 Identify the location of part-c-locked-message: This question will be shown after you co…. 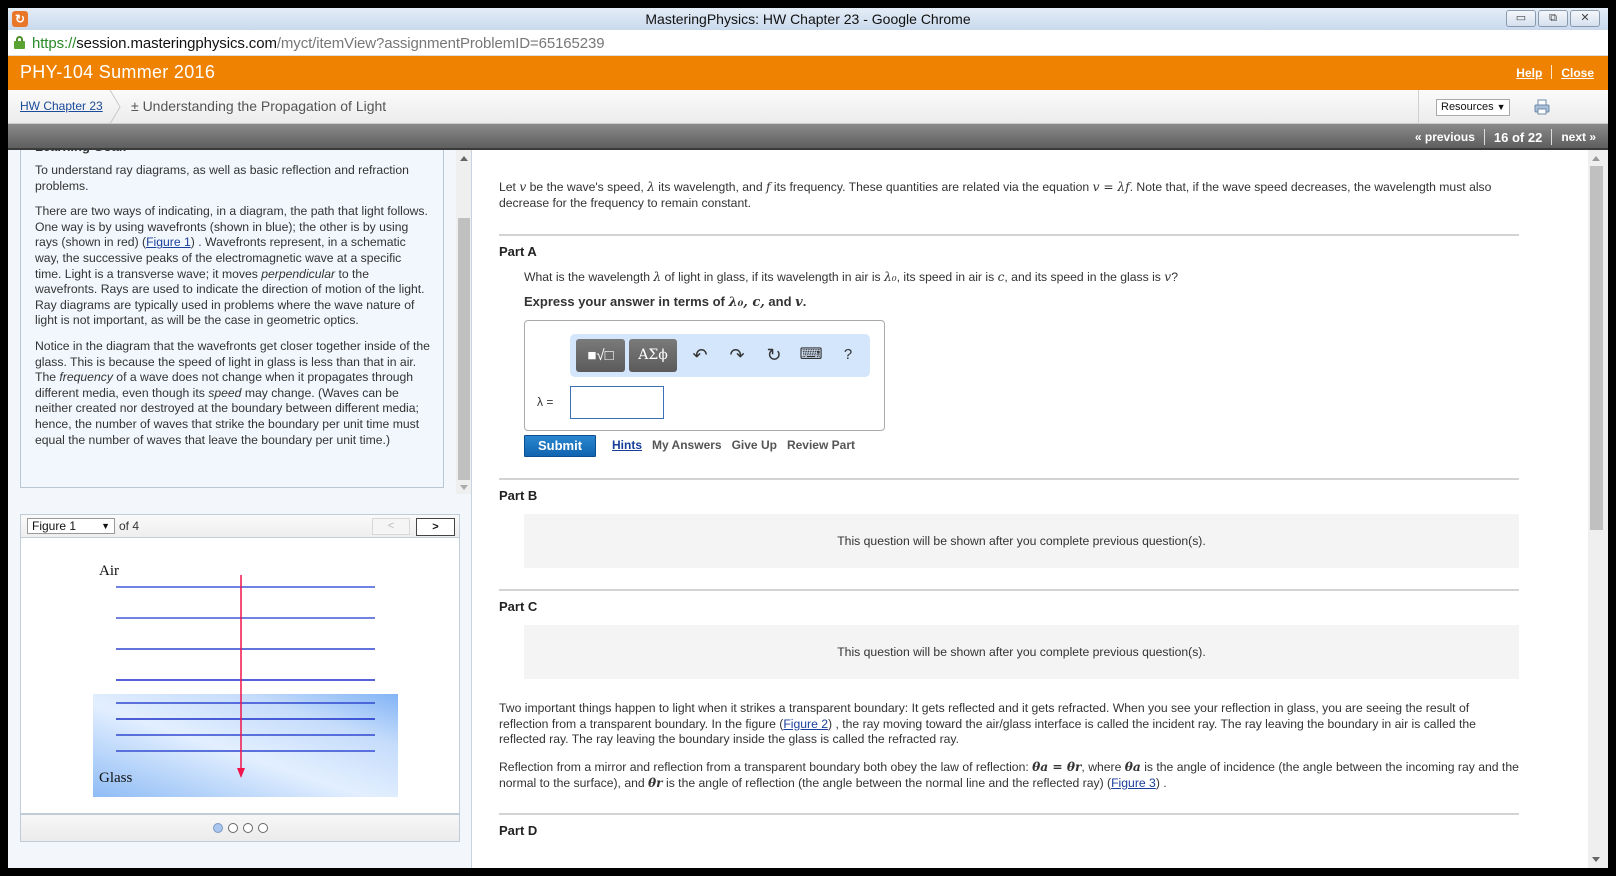
(1021, 652).